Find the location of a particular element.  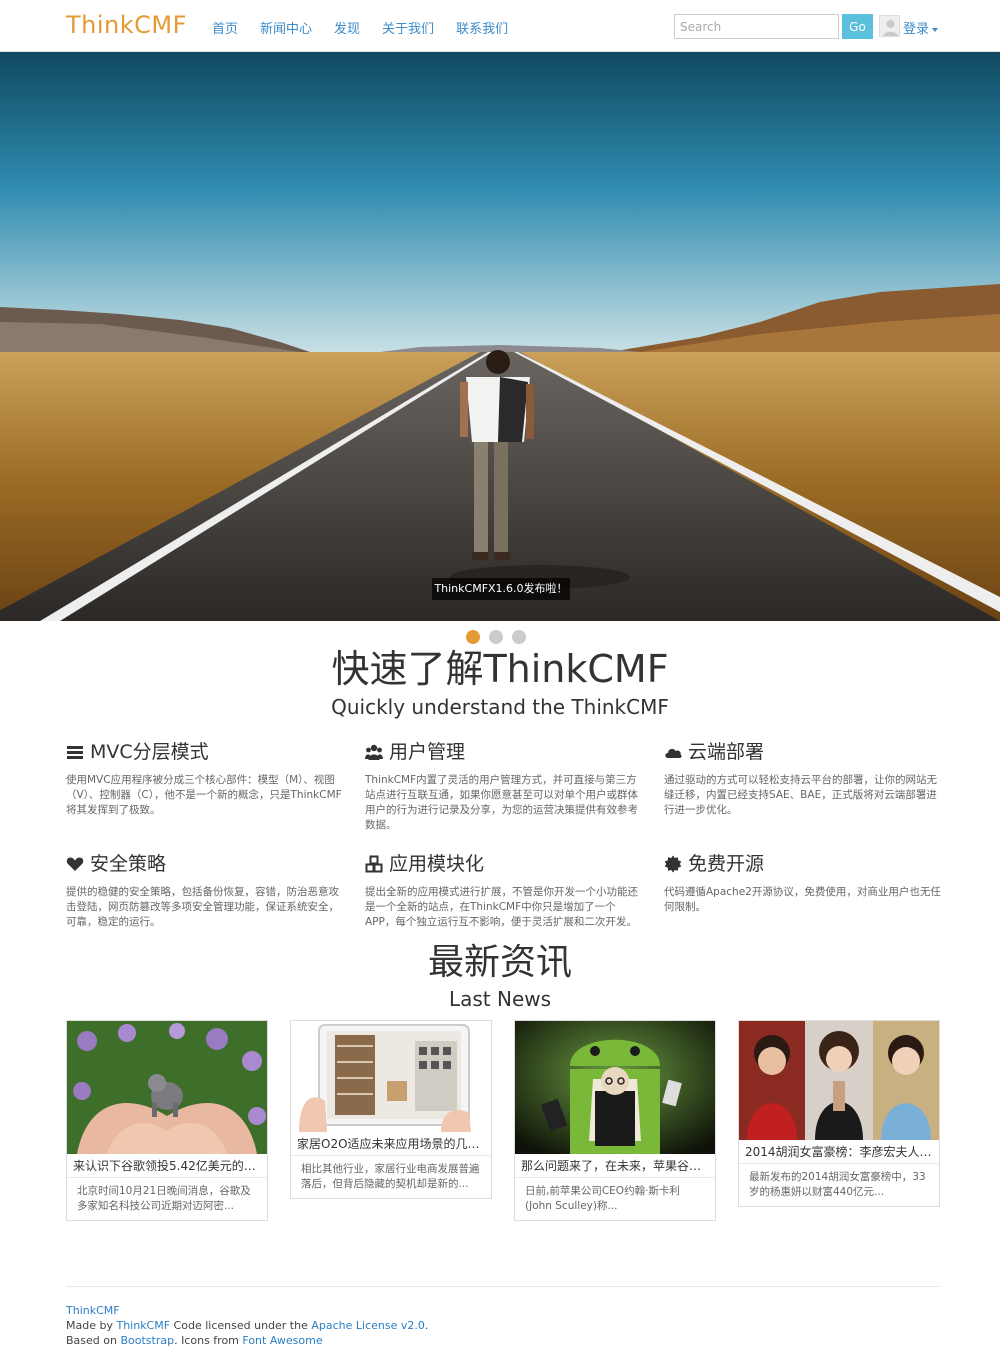

navbar: ThinkCMF 首页 新闻中心 发现 关于我们 联系我们 Go 登录 is located at coordinates (500, 26).